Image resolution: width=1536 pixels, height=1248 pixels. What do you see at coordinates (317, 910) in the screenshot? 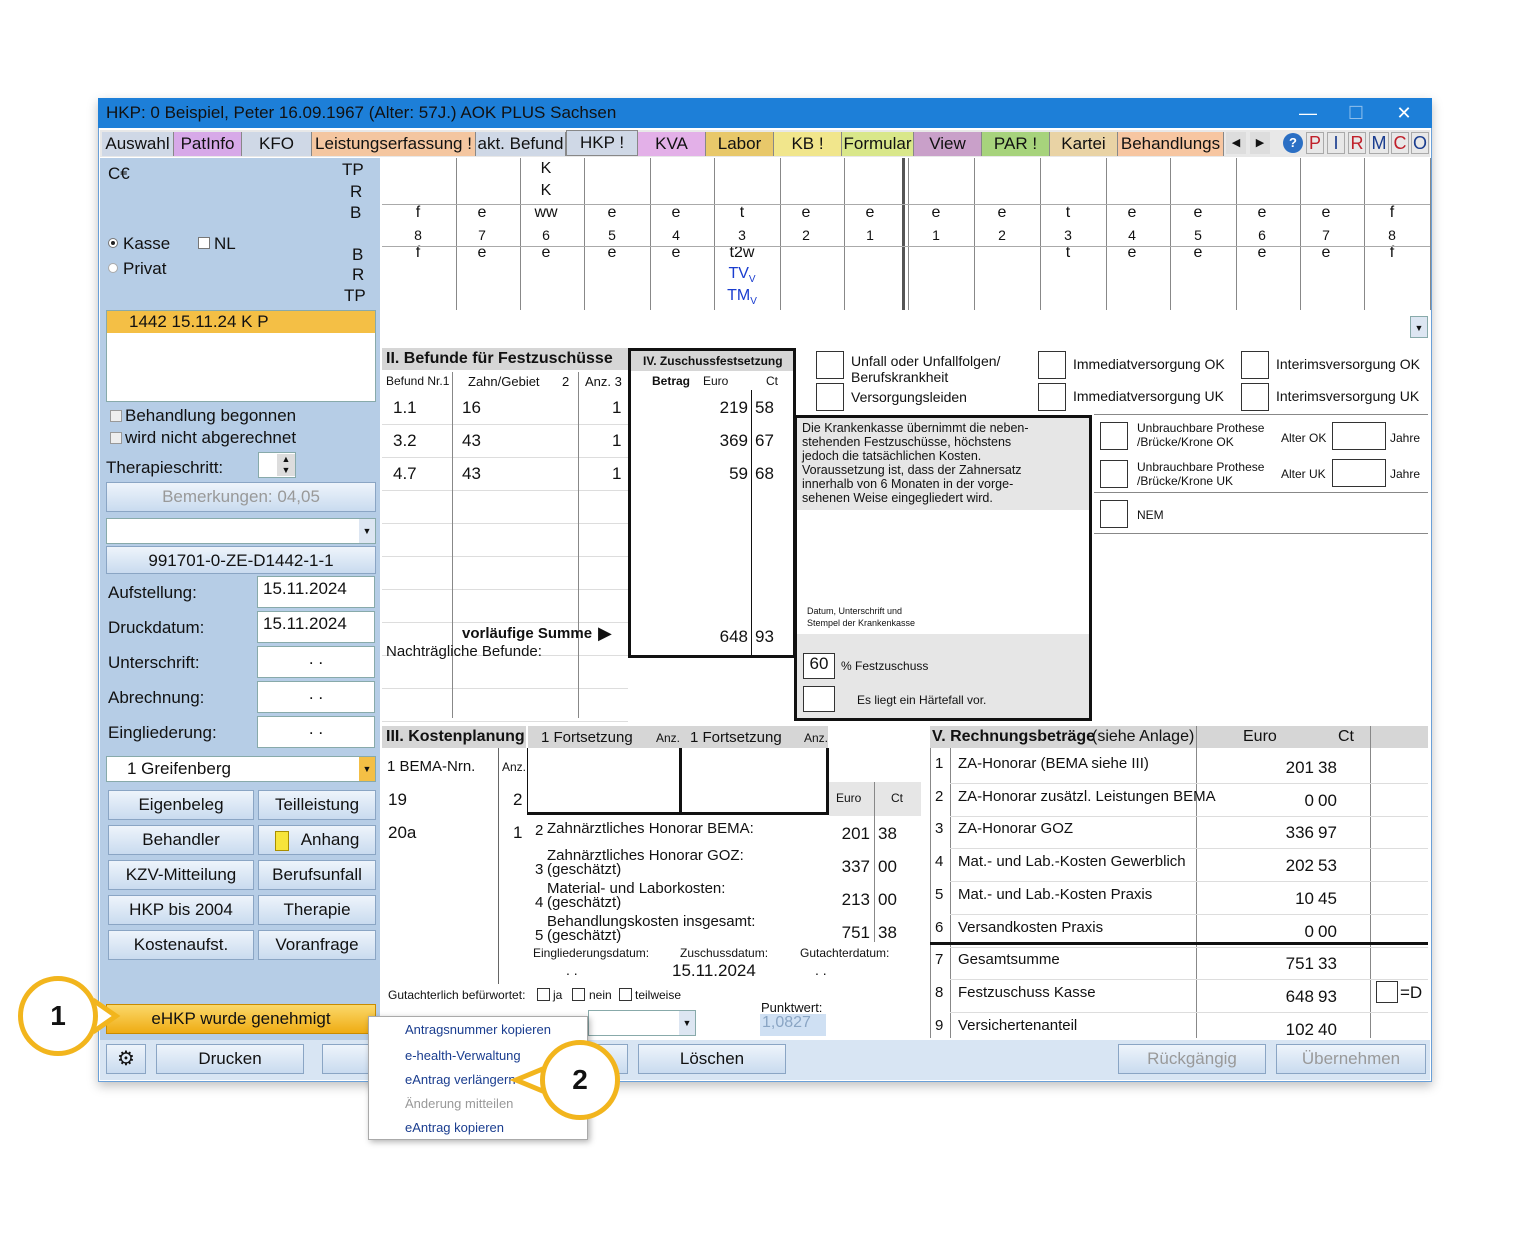
I see `button-therapie: Therapie` at bounding box center [317, 910].